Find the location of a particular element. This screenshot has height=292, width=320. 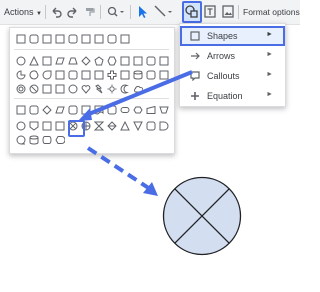

canvas-summing-junction-shape is located at coordinates (202, 216).